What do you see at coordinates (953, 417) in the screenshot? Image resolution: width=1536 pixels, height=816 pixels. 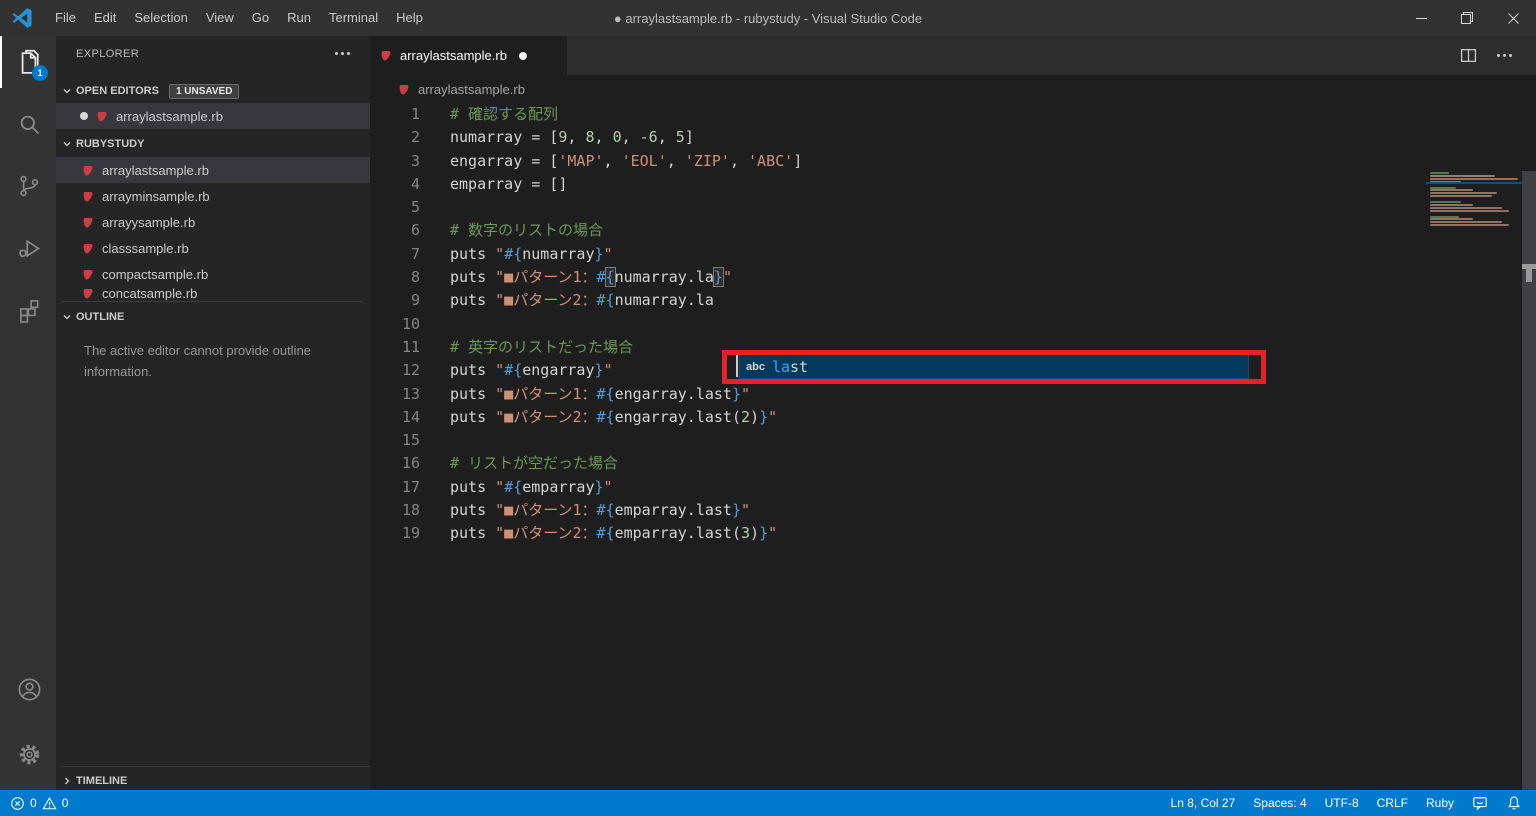 I see `code-line: 14 puts "■パターン2：#{engarray.last(2)}"` at bounding box center [953, 417].